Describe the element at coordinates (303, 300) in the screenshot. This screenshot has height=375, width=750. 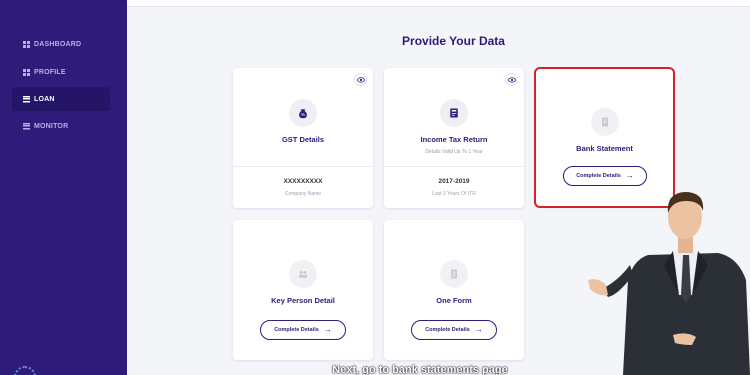
I see `card-title: Key Person Detail` at that location.